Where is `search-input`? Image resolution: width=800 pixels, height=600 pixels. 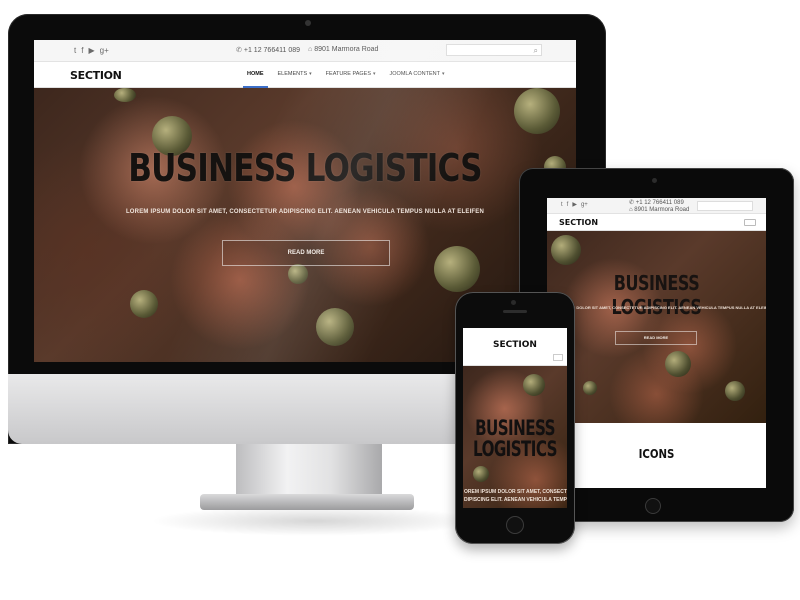 search-input is located at coordinates (725, 206).